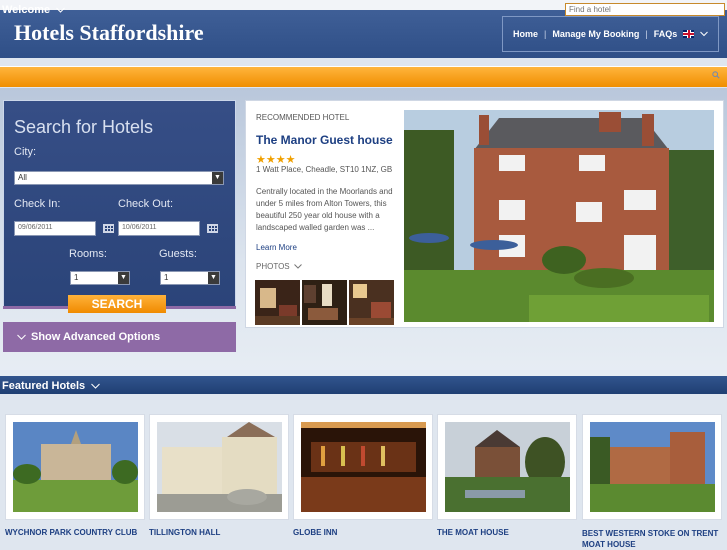  What do you see at coordinates (595, 34) in the screenshot?
I see `nav-manage-booking-link: Manage My Booking` at bounding box center [595, 34].